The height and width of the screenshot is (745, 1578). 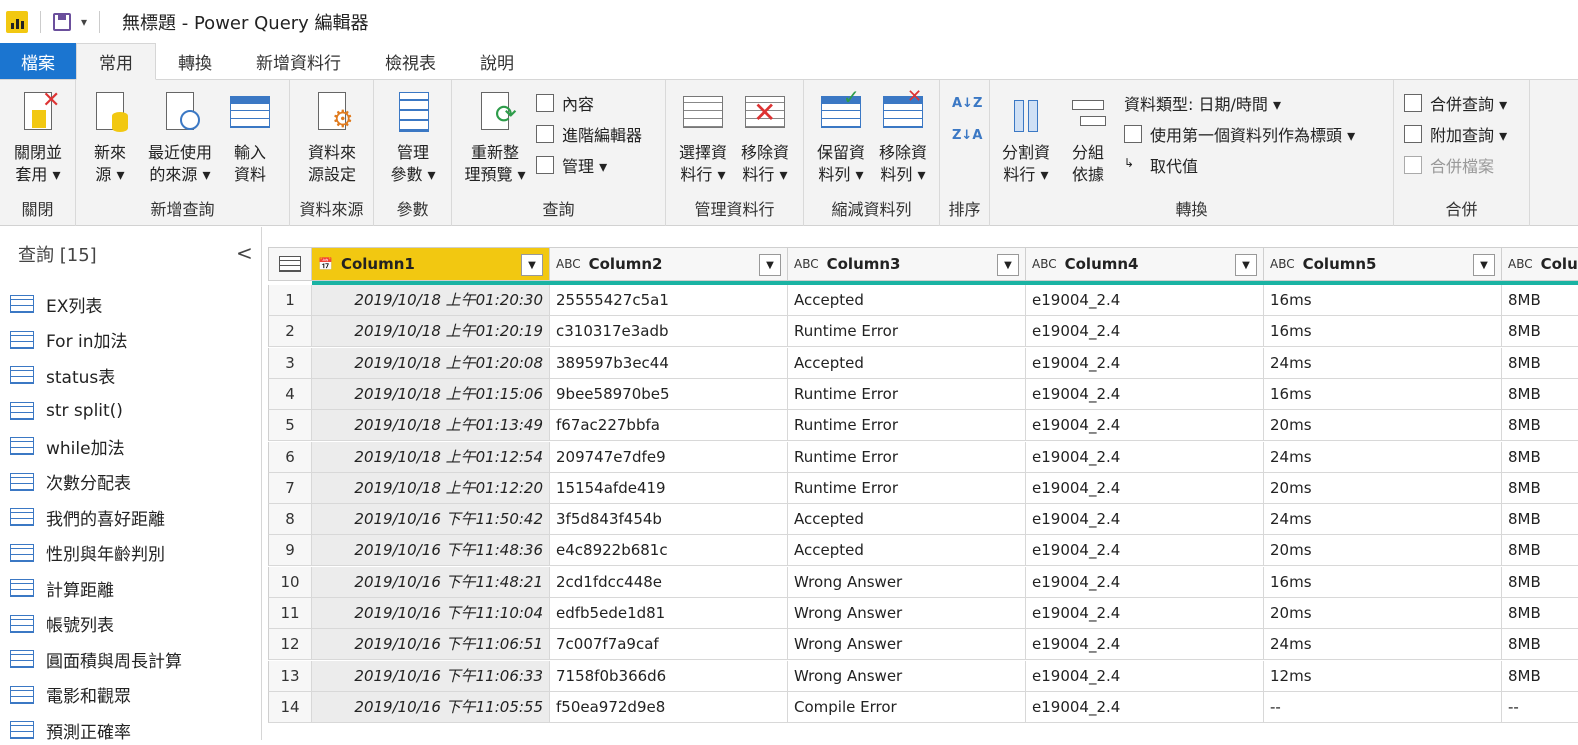 What do you see at coordinates (1161, 165) in the screenshot?
I see `replace-values-button: ↳ 取代值` at bounding box center [1161, 165].